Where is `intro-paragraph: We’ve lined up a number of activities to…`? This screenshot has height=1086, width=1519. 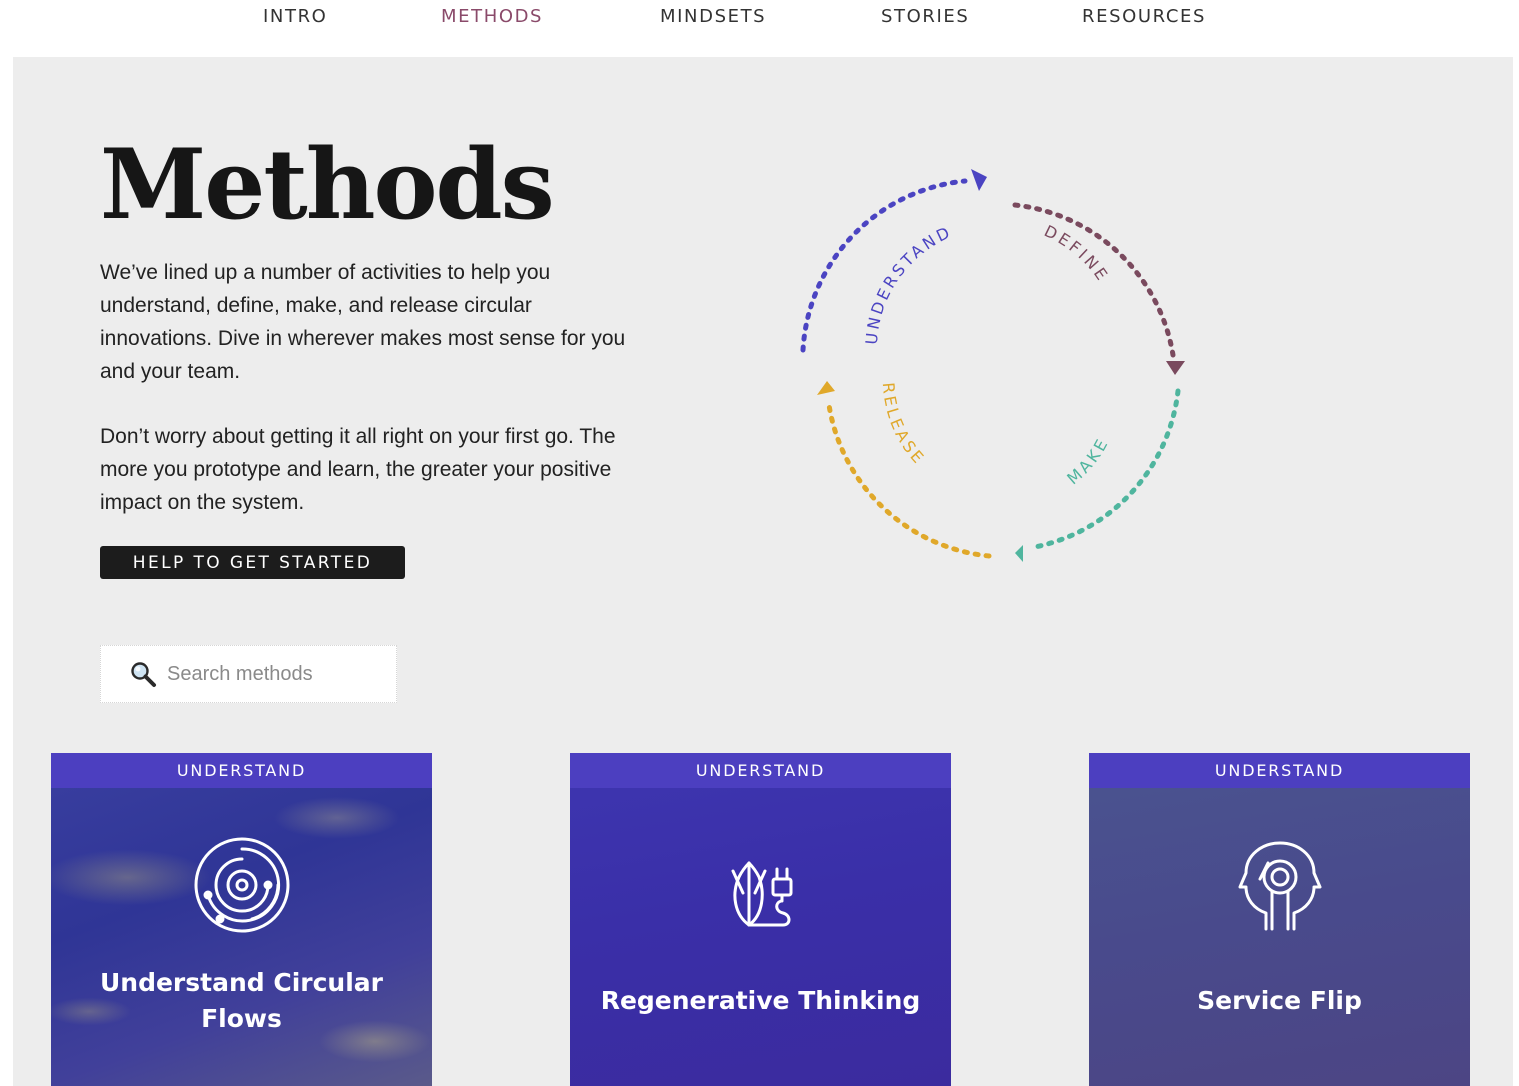 intro-paragraph: We’ve lined up a number of activities to… is located at coordinates (363, 322).